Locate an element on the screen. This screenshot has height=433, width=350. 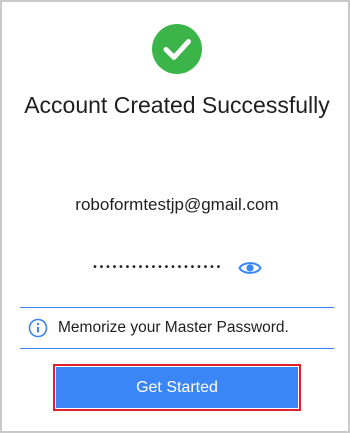
info-icon is located at coordinates (38, 328).